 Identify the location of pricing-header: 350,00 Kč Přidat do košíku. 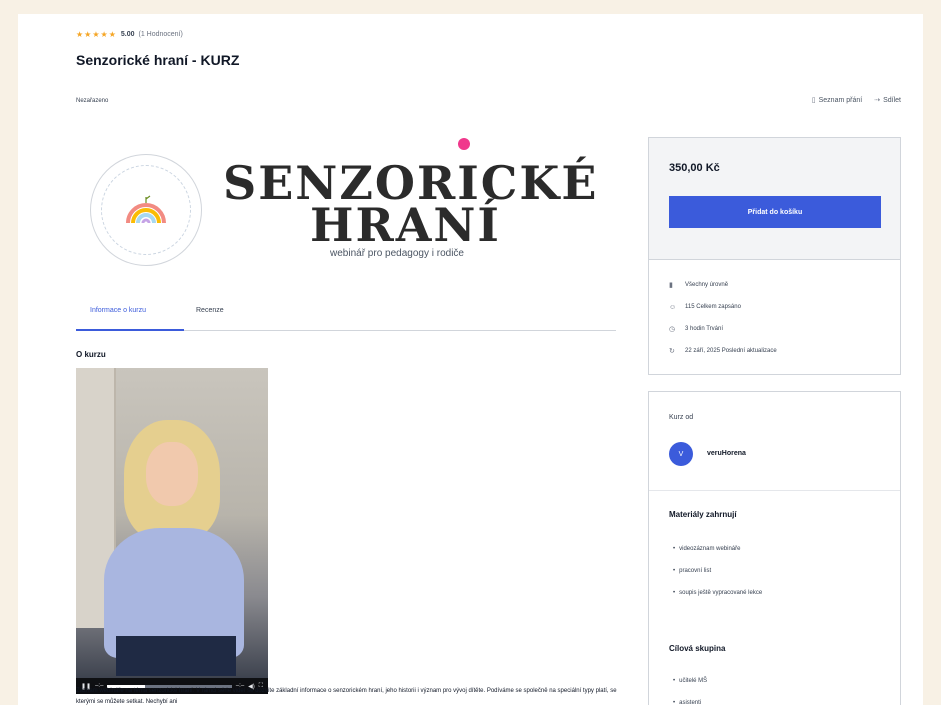
(774, 199).